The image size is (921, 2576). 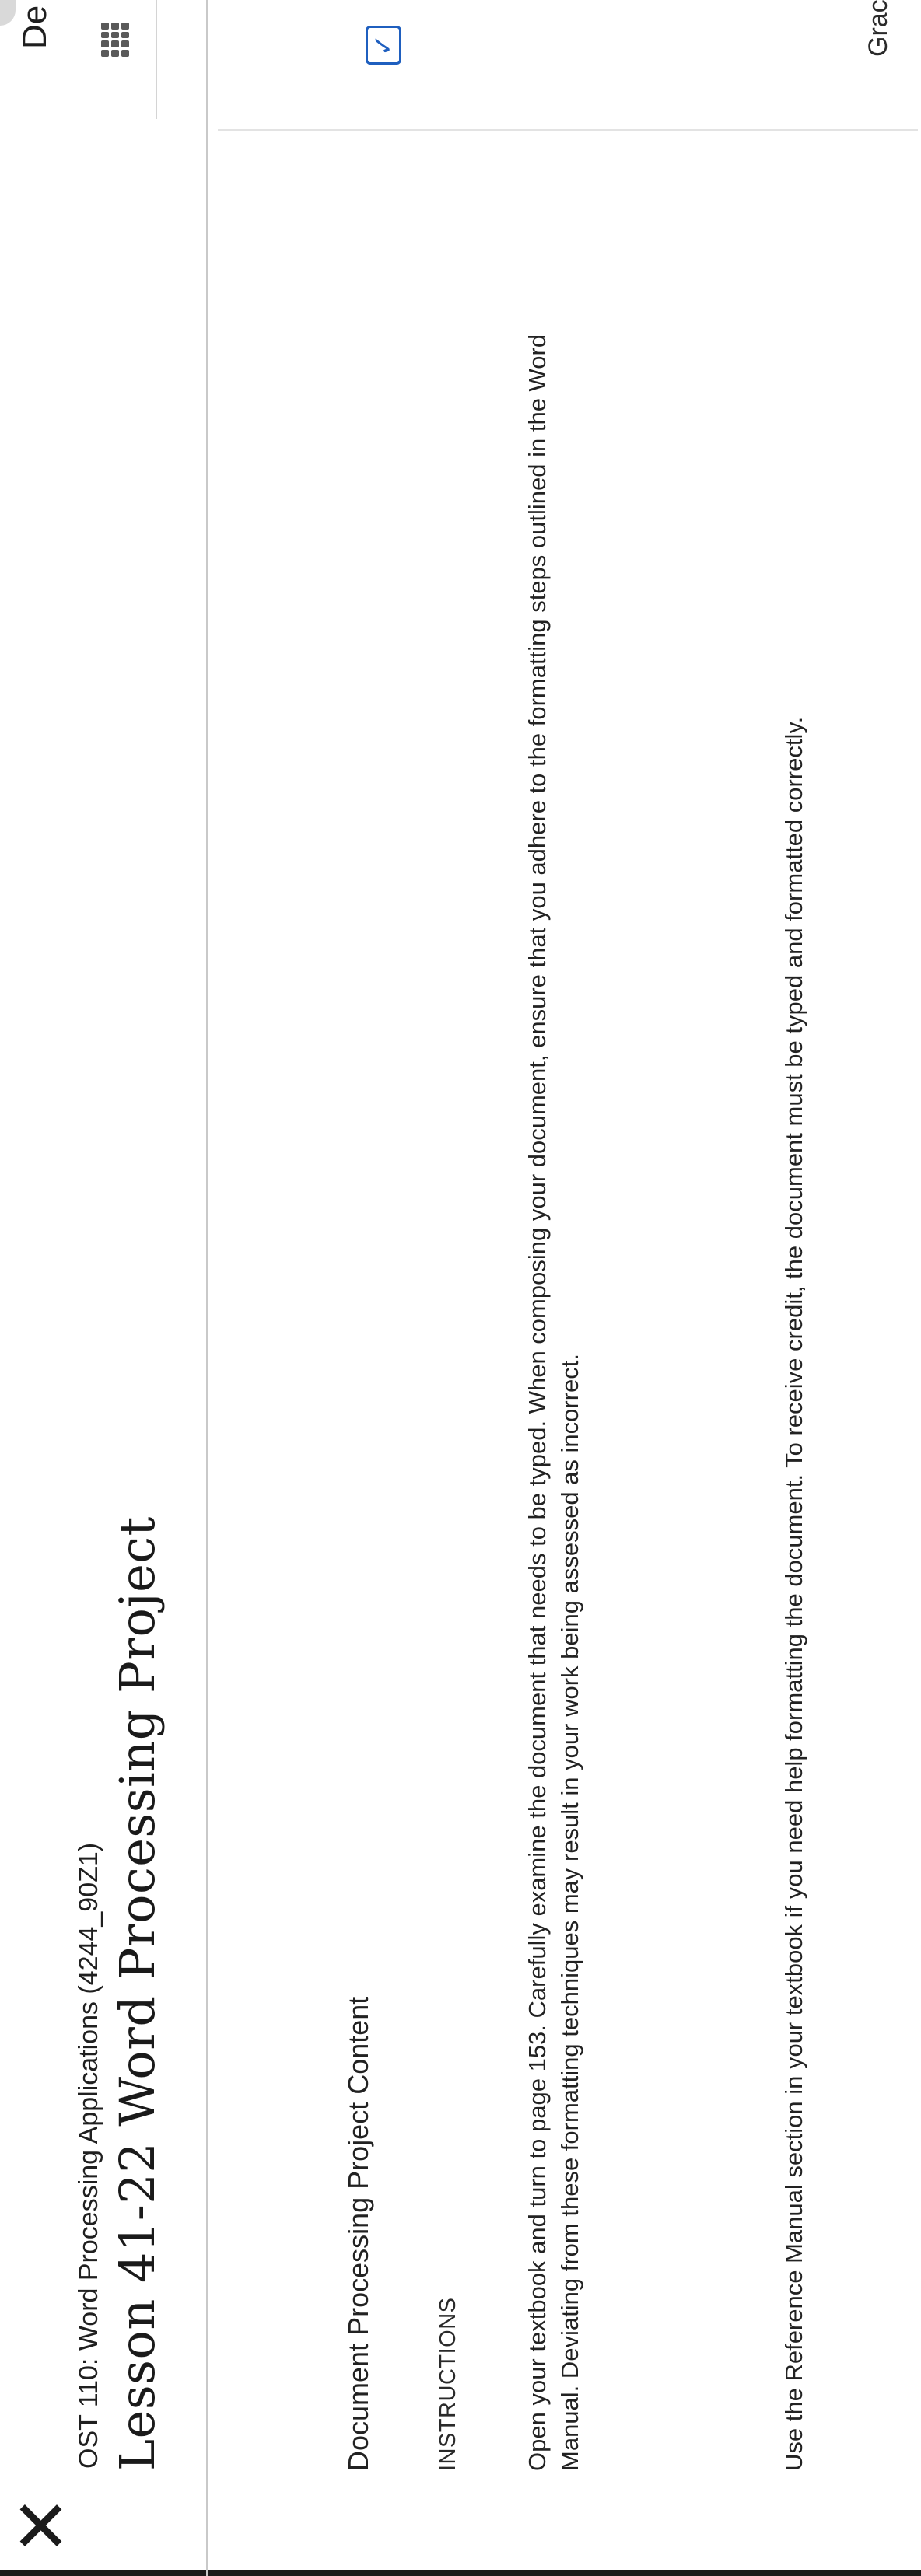 What do you see at coordinates (448, 2384) in the screenshot?
I see `instructions-heading: INSTRUCTIONS` at bounding box center [448, 2384].